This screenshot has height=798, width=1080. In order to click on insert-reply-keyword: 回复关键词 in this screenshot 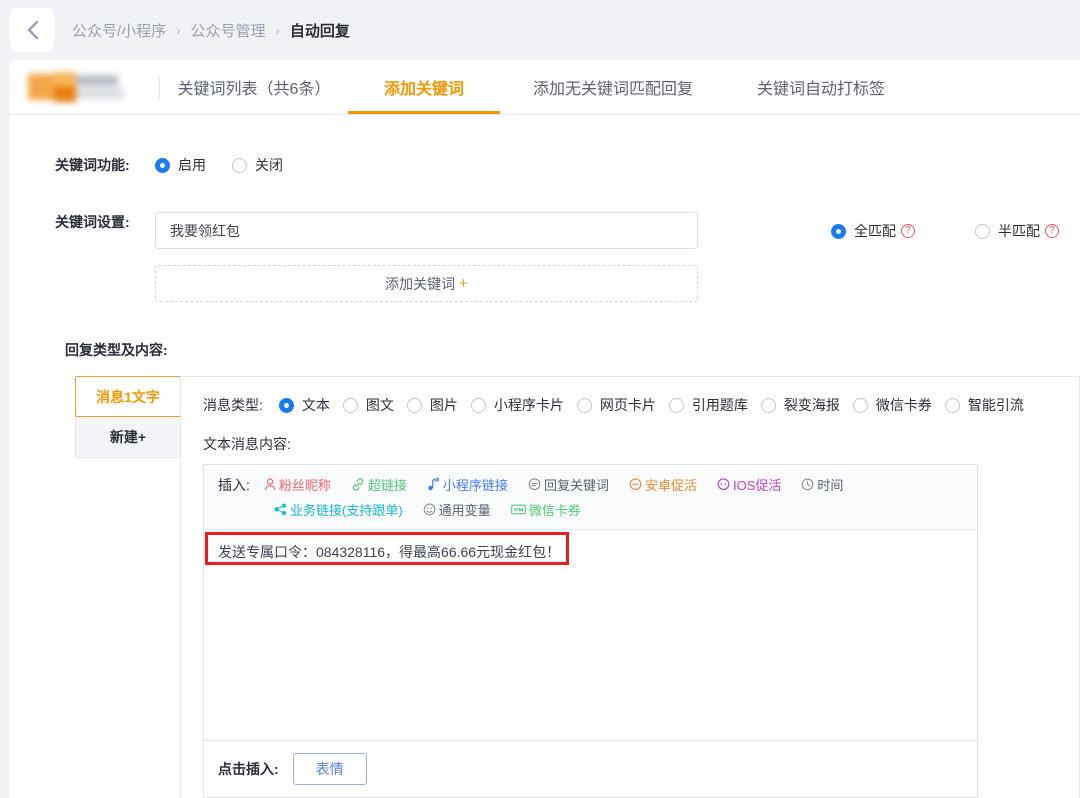, I will do `click(568, 484)`.